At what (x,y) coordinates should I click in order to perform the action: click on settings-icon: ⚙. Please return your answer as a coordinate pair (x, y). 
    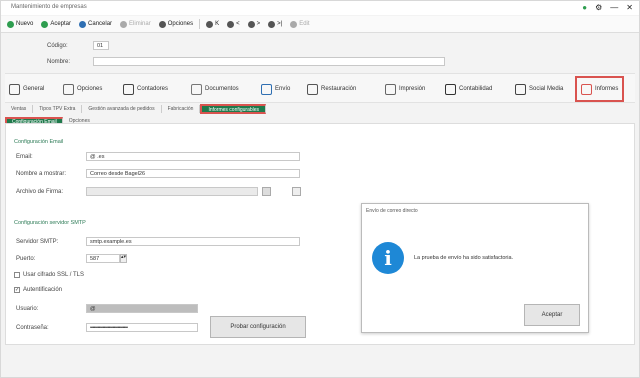
    Looking at the image, I should click on (598, 8).